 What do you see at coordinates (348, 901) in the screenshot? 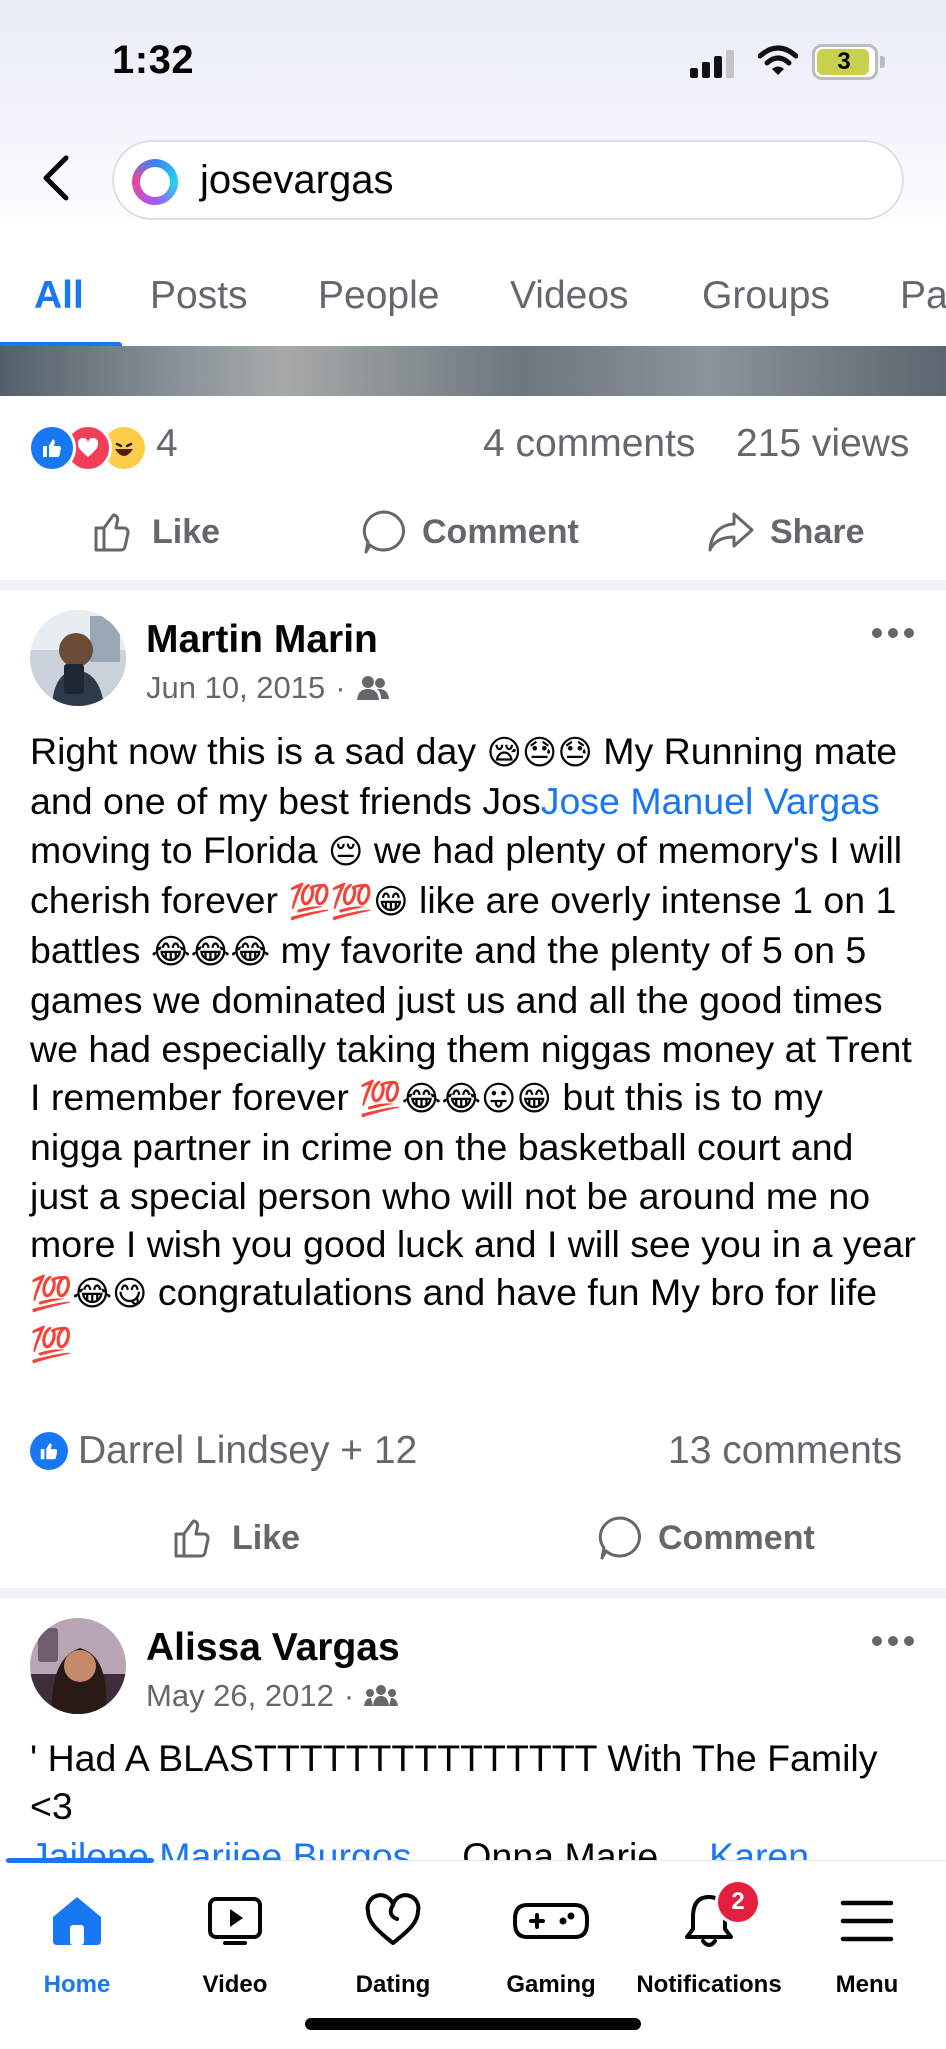
I see `post-emoji: 💯💯😁` at bounding box center [348, 901].